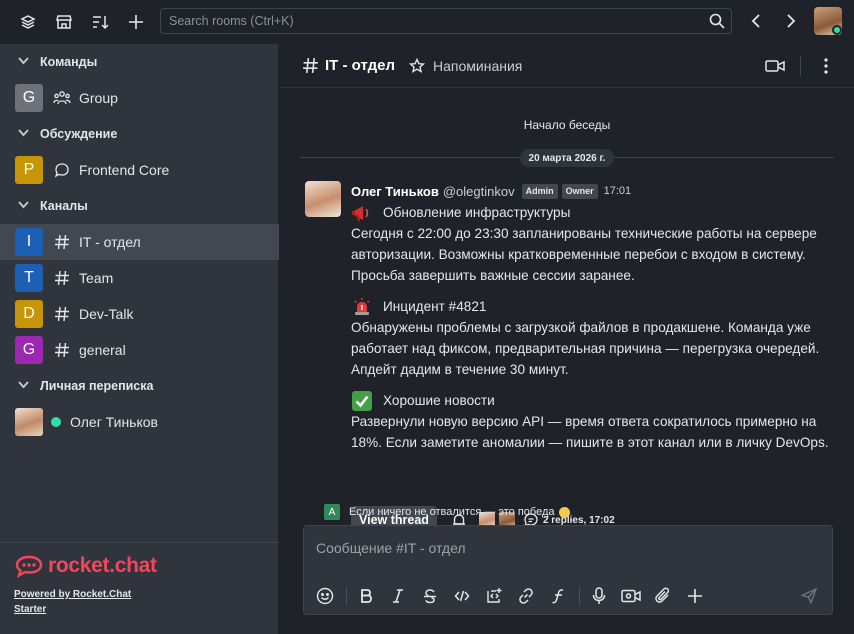 This screenshot has height=634, width=854. I want to click on group-header-channels: Каналы, so click(139, 206).